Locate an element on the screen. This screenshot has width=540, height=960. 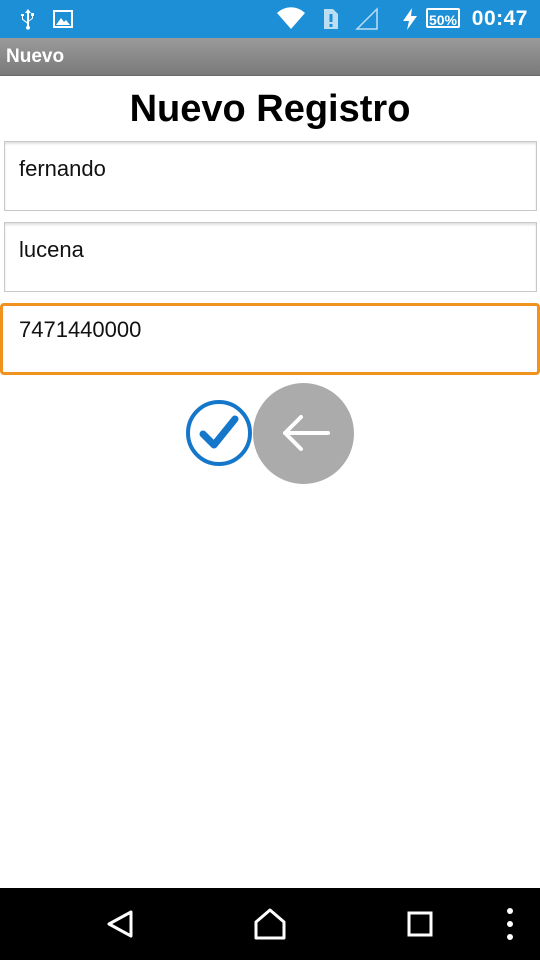
app-title: Nuevo is located at coordinates (35, 56).